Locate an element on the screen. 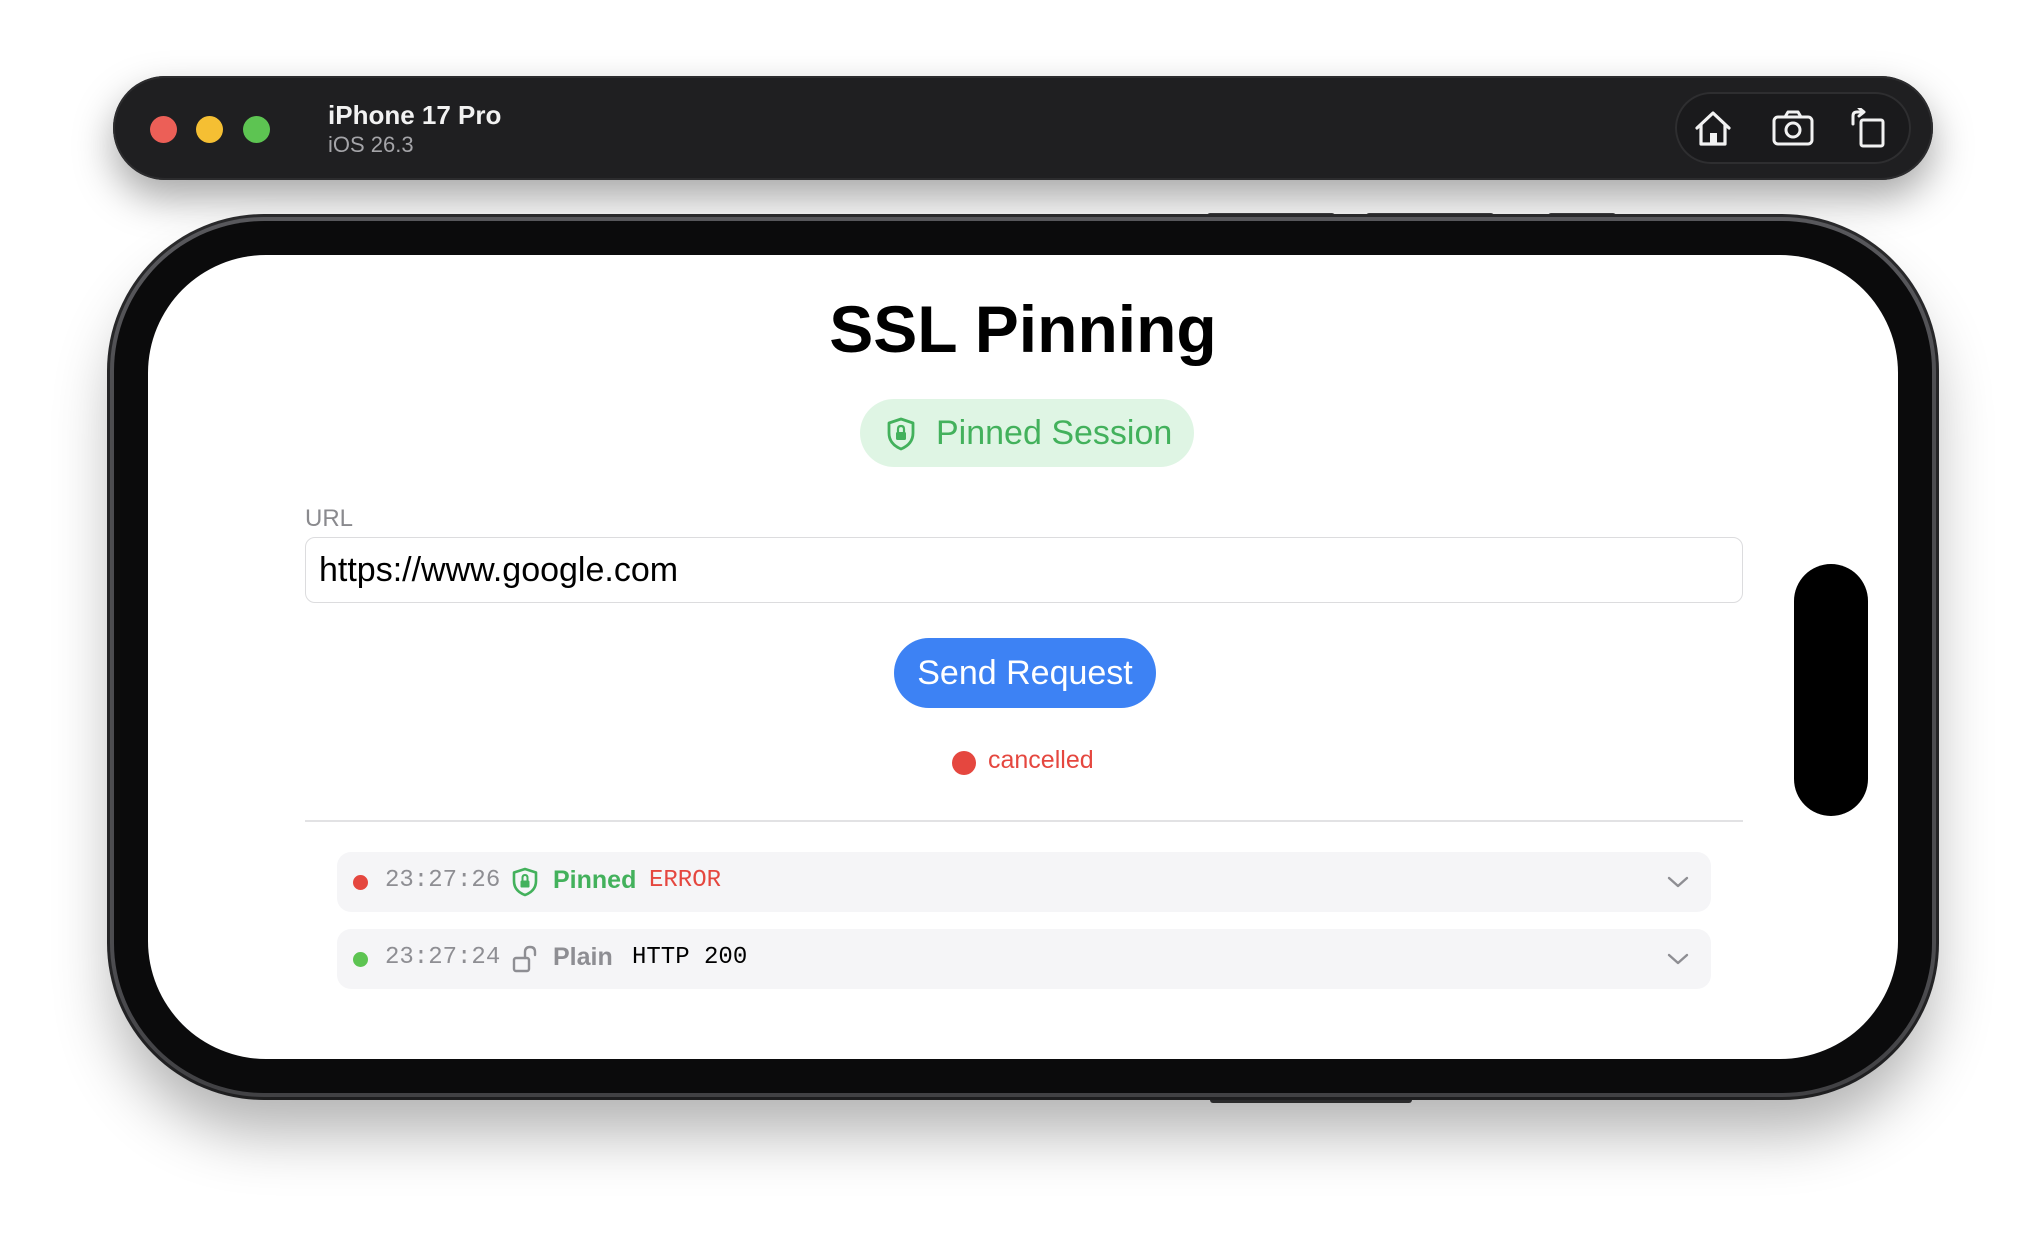 The height and width of the screenshot is (1260, 2044). screenshot-button is located at coordinates (1793, 128).